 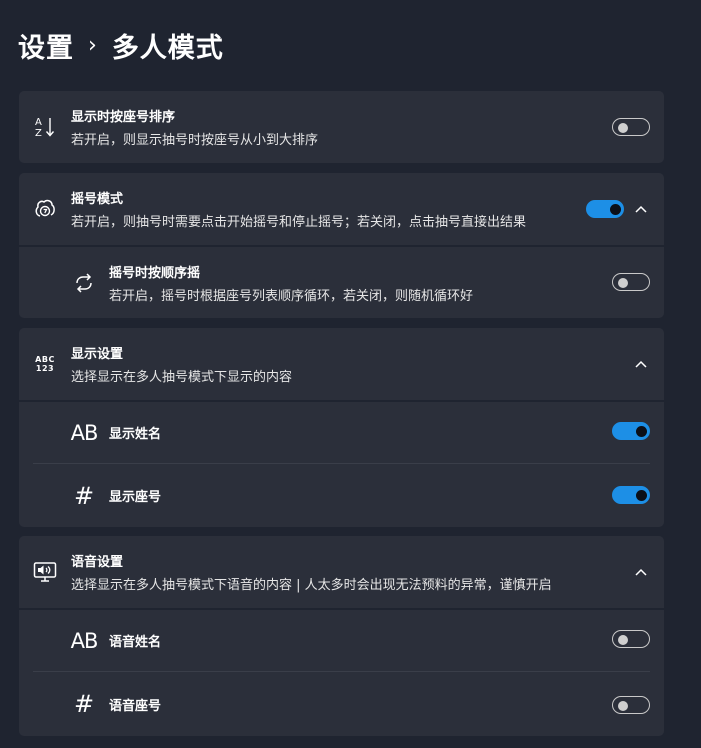 I want to click on display-name-label: 显示姓名, so click(x=135, y=434).